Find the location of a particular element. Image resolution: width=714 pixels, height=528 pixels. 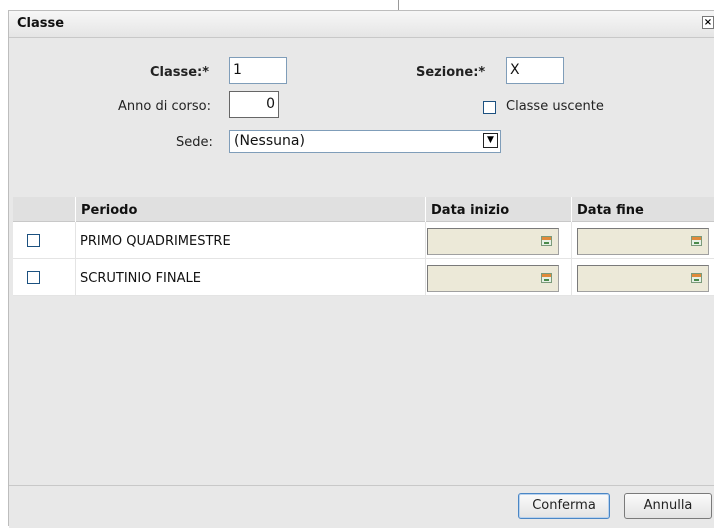

header-select is located at coordinates (44, 209).